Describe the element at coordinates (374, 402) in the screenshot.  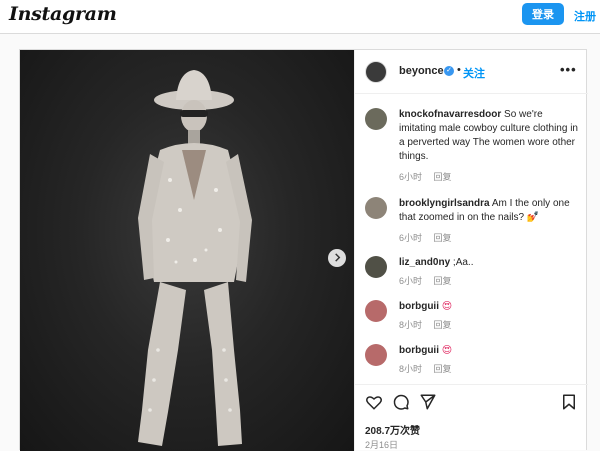
I see `heart-icon` at that location.